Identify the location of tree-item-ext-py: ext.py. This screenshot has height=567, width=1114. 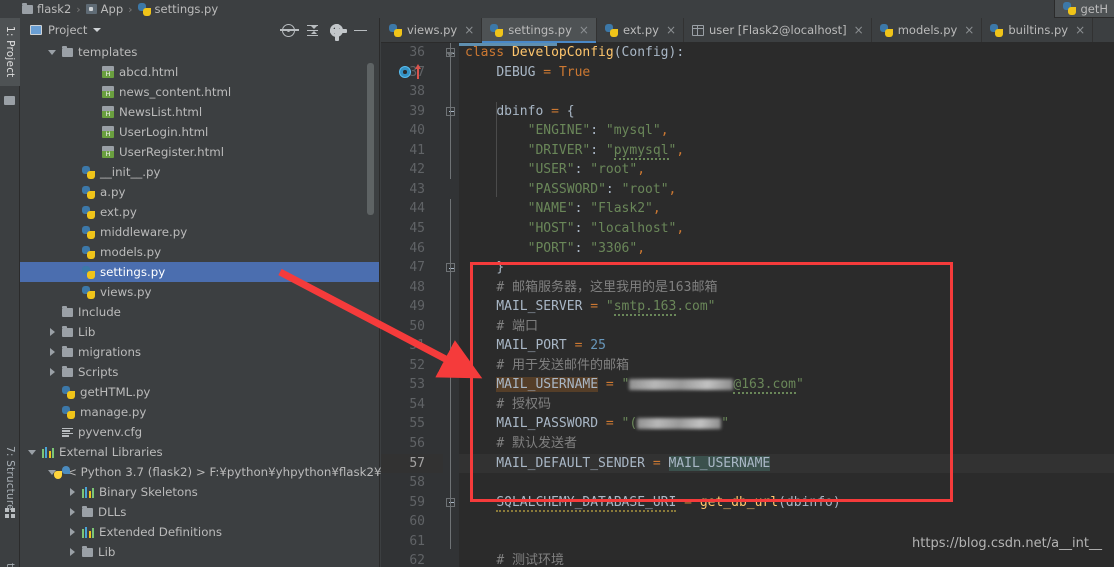
(199, 212).